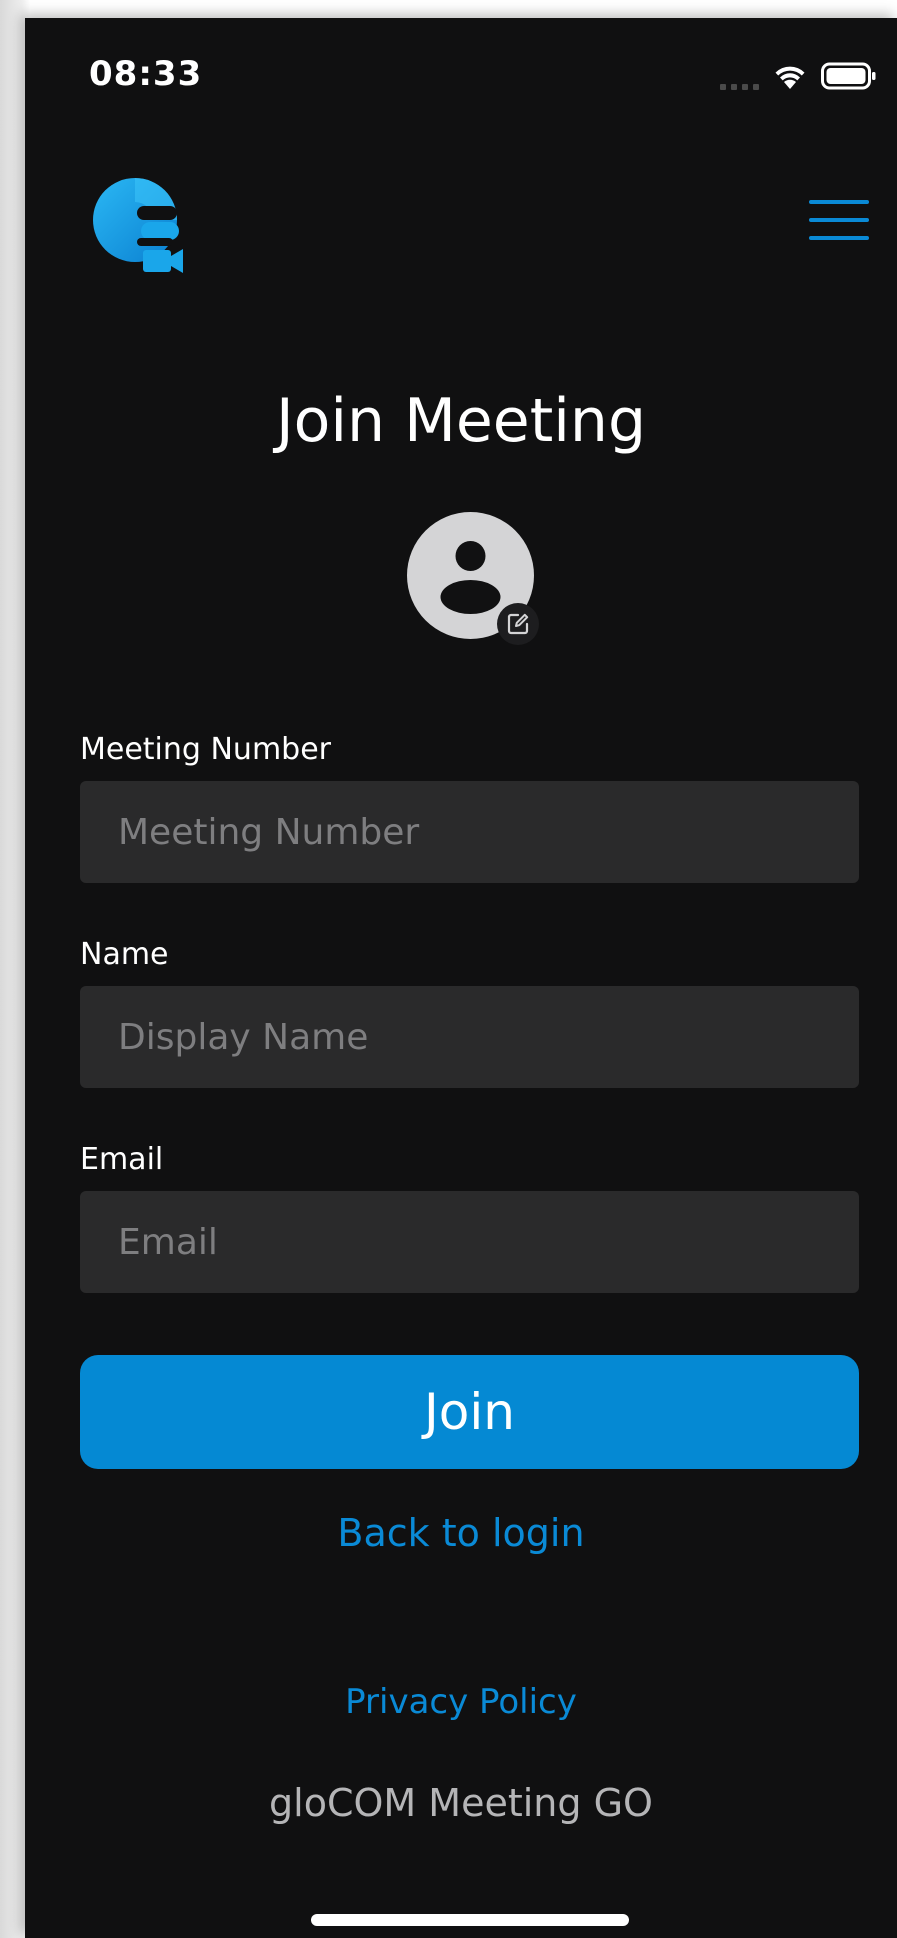 The width and height of the screenshot is (897, 1938). Describe the element at coordinates (461, 421) in the screenshot. I see `page-title: Join Meeting` at that location.